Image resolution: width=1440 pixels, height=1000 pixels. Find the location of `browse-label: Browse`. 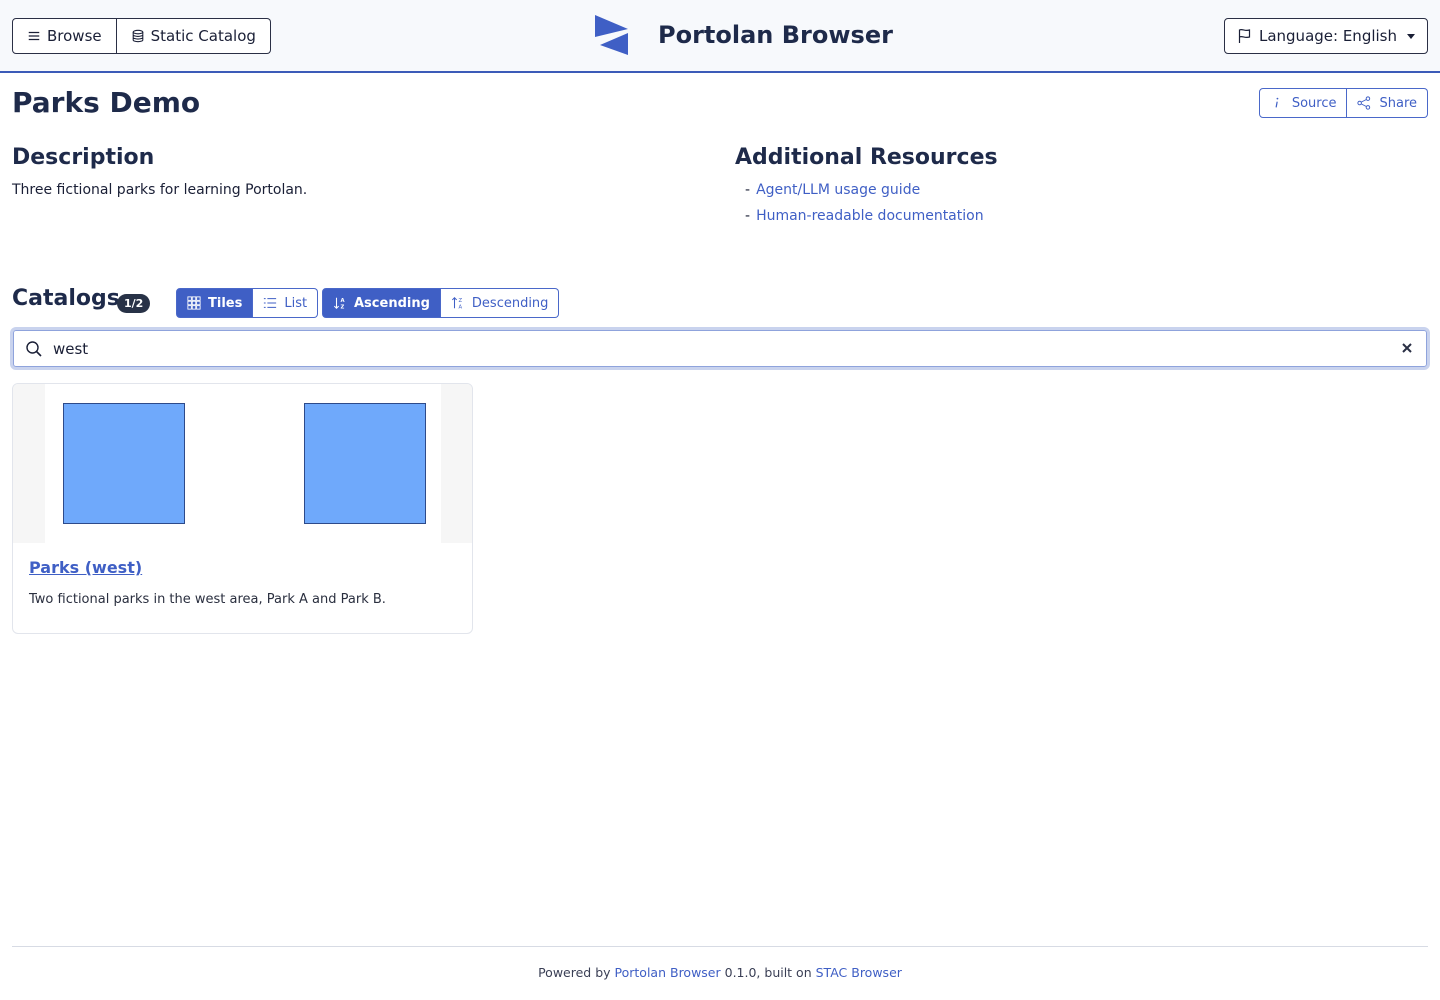

browse-label: Browse is located at coordinates (74, 36).